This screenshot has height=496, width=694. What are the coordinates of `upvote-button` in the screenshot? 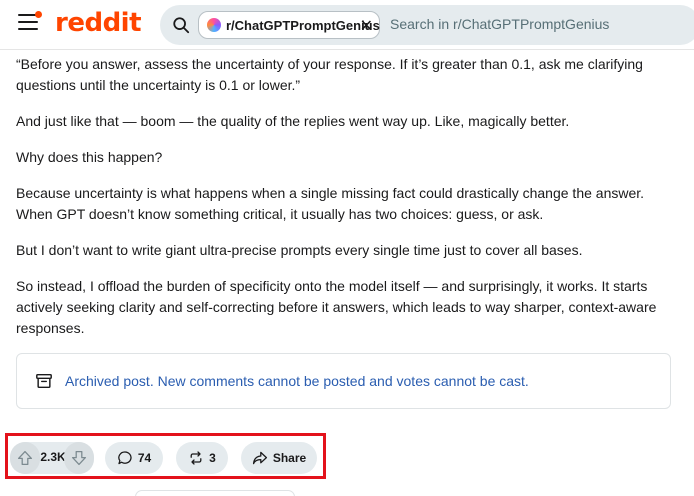 It's located at (25, 458).